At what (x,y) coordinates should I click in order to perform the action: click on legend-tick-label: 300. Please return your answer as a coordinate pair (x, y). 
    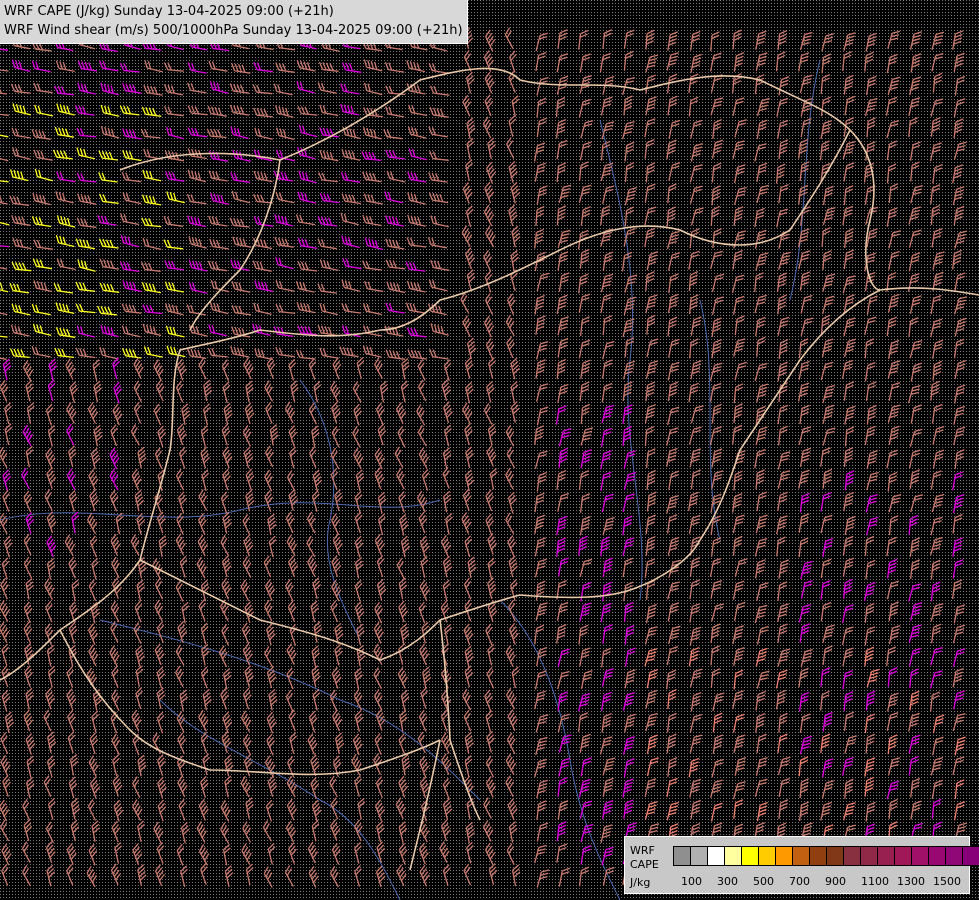
    Looking at the image, I should click on (727, 881).